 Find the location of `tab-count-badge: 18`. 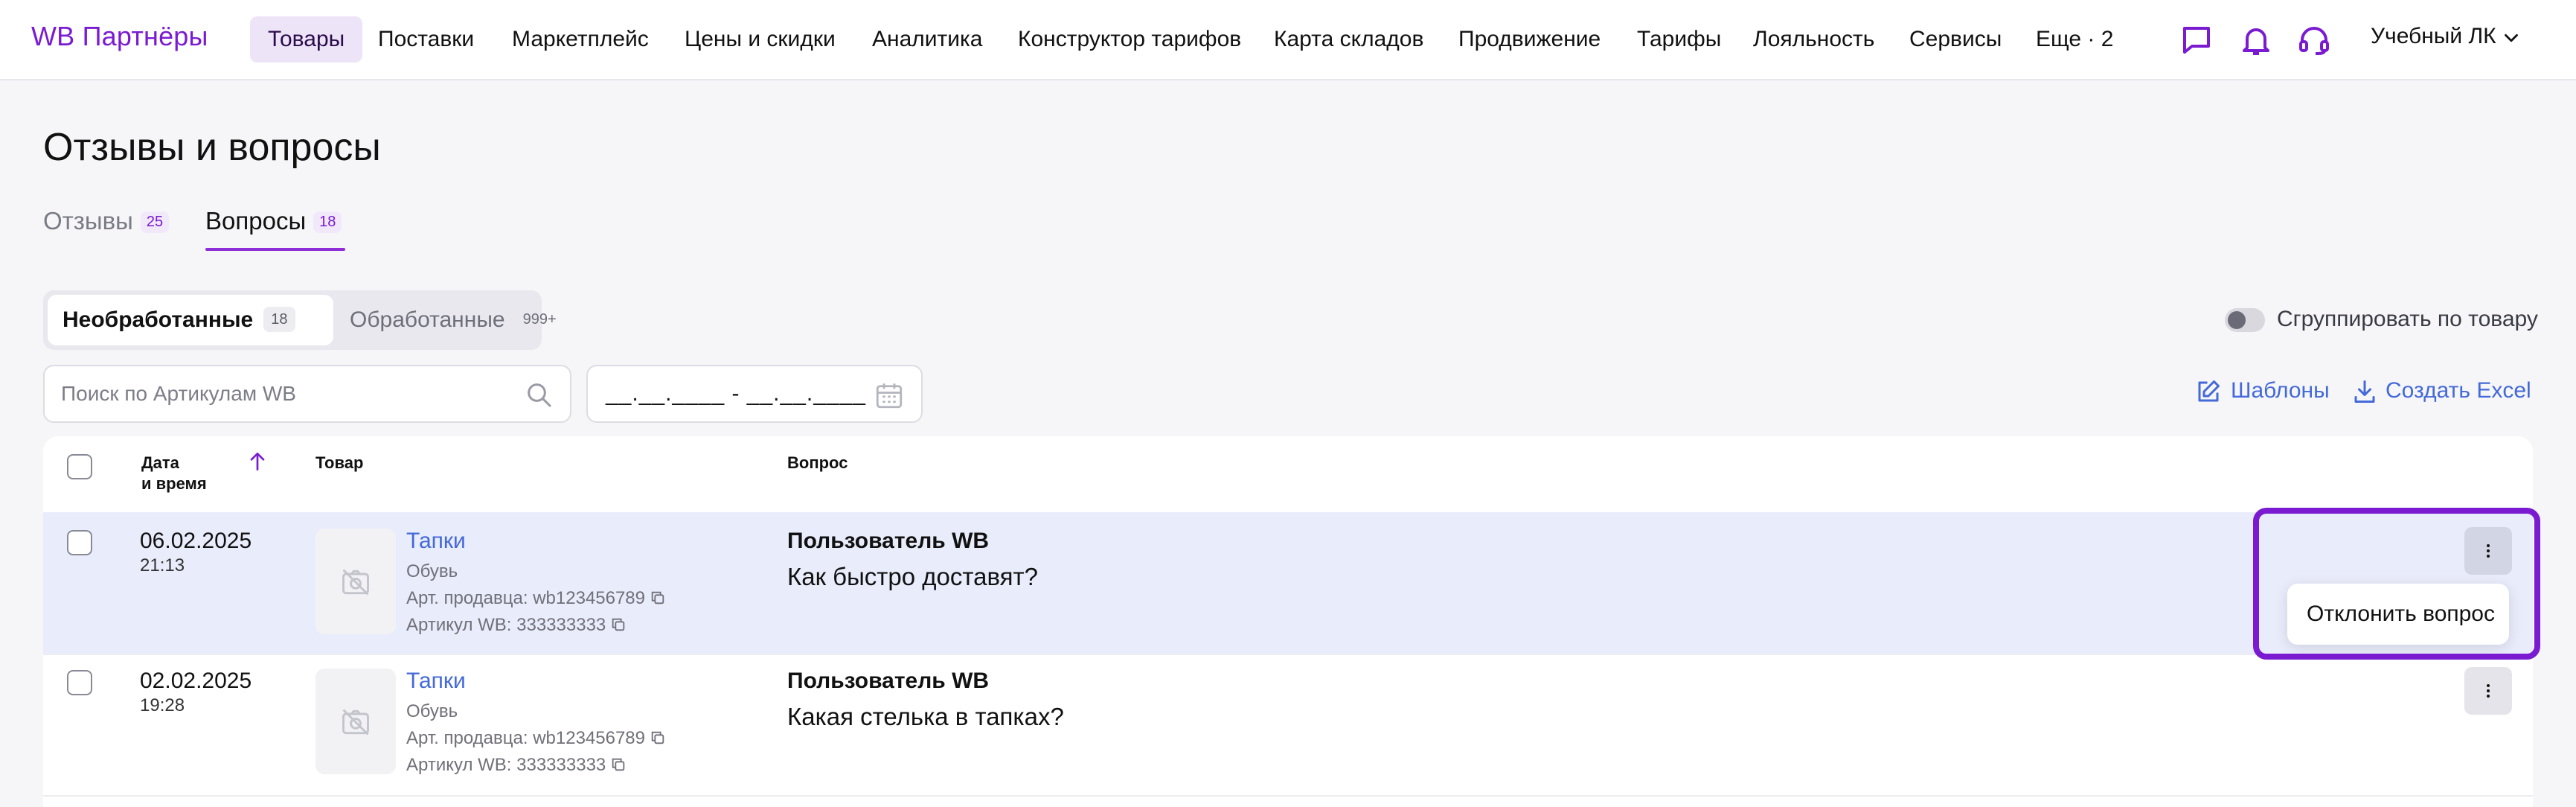

tab-count-badge: 18 is located at coordinates (327, 222).